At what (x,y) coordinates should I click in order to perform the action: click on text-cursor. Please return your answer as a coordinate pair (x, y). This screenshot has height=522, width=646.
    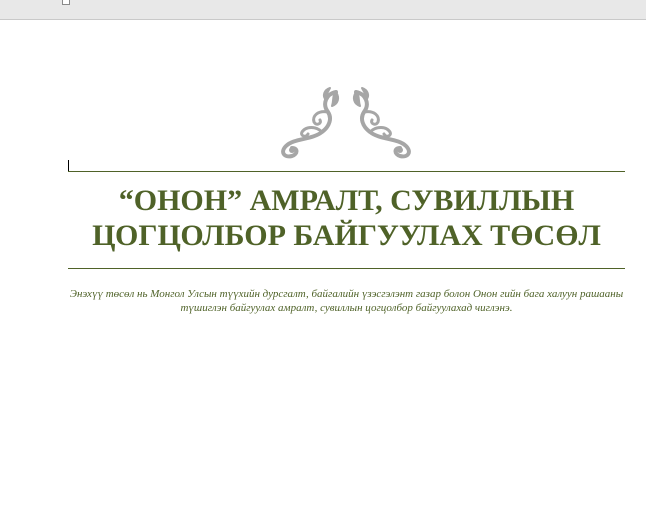
    Looking at the image, I should click on (68, 165).